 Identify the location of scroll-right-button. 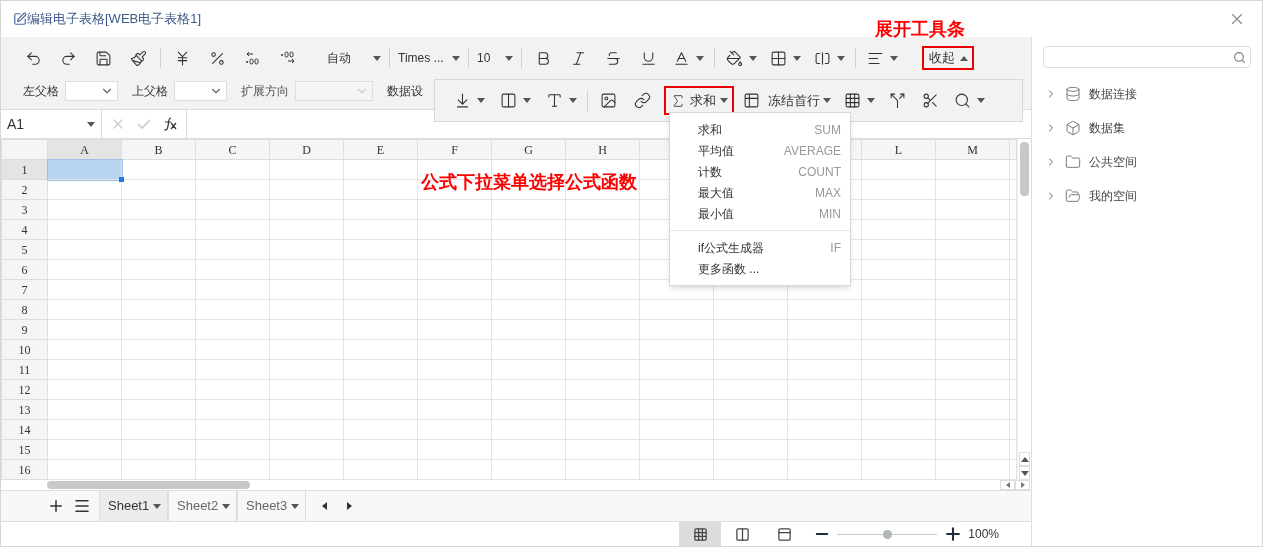
(1022, 485).